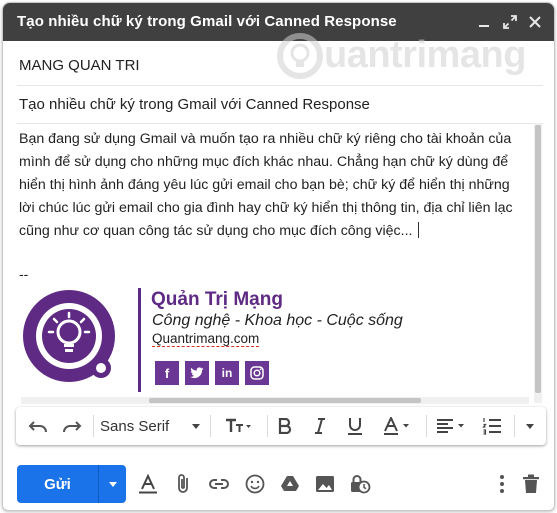 The height and width of the screenshot is (513, 557). I want to click on trash-icon, so click(531, 483).